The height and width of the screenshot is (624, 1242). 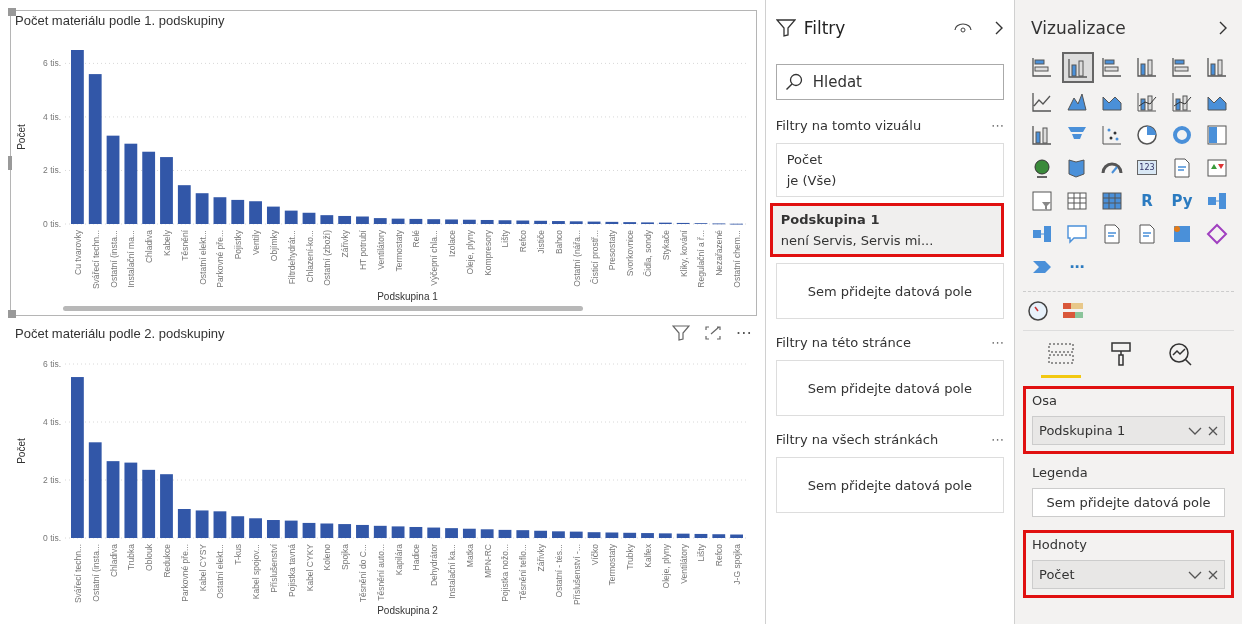 What do you see at coordinates (1128, 574) in the screenshot?
I see `field-pill: Počet` at bounding box center [1128, 574].